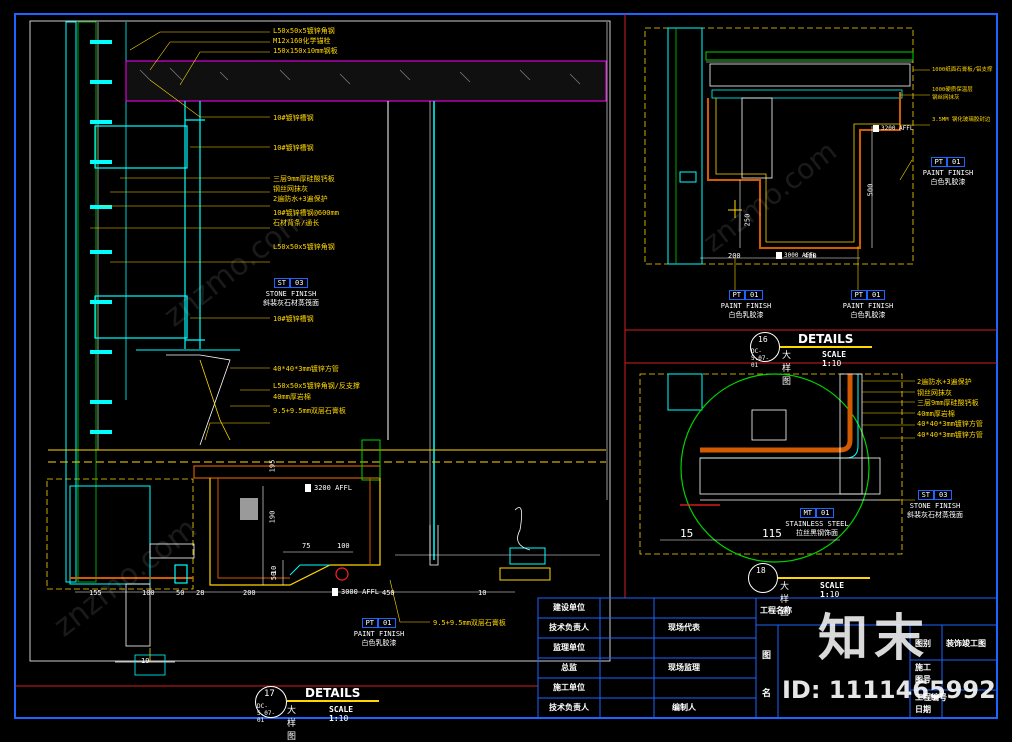 The width and height of the screenshot is (1012, 742). What do you see at coordinates (948, 182) in the screenshot?
I see `d16-p1-cn: 白色乳胶漆` at bounding box center [948, 182].